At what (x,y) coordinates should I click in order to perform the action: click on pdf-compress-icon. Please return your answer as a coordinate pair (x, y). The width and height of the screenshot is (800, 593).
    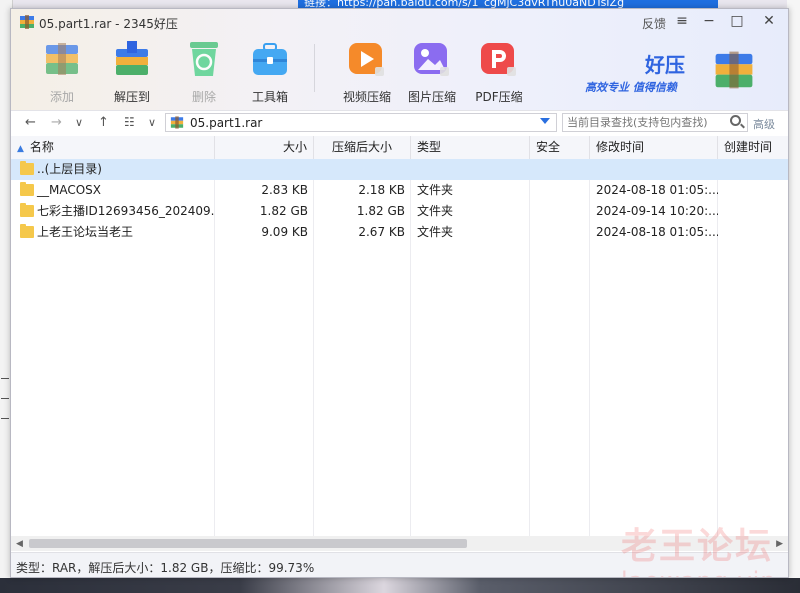
    Looking at the image, I should click on (498, 59).